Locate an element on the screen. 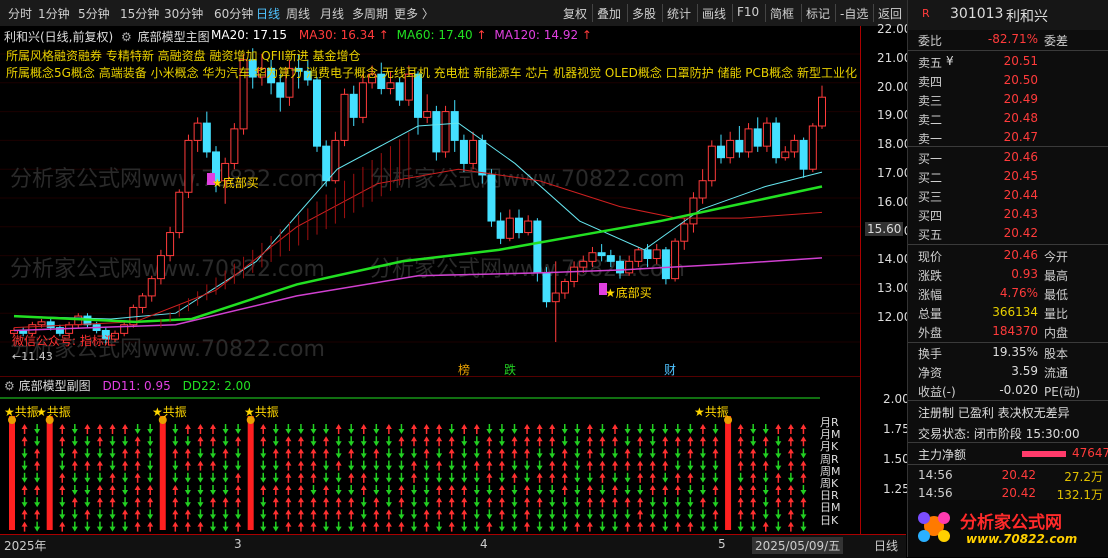 Image resolution: width=1108 pixels, height=558 pixels. buy-level-3: 买三 20.44 is located at coordinates (1008, 196).